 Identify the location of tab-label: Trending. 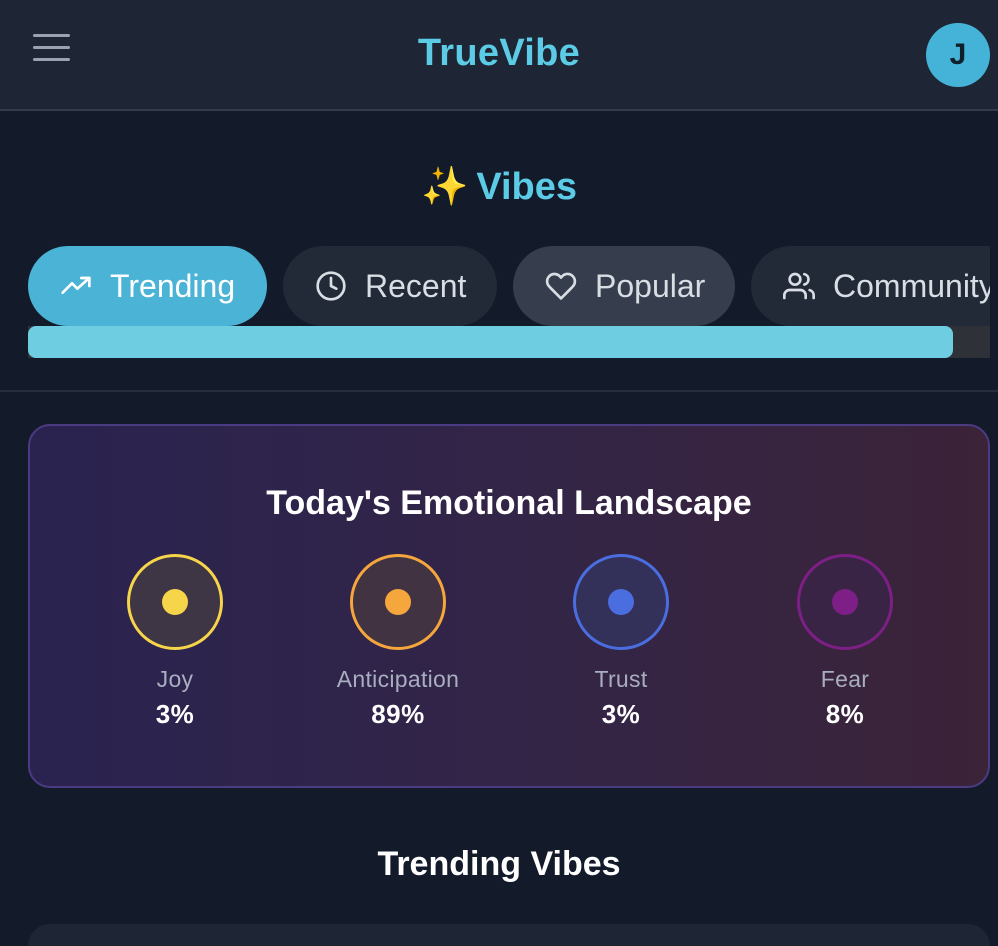
(173, 285).